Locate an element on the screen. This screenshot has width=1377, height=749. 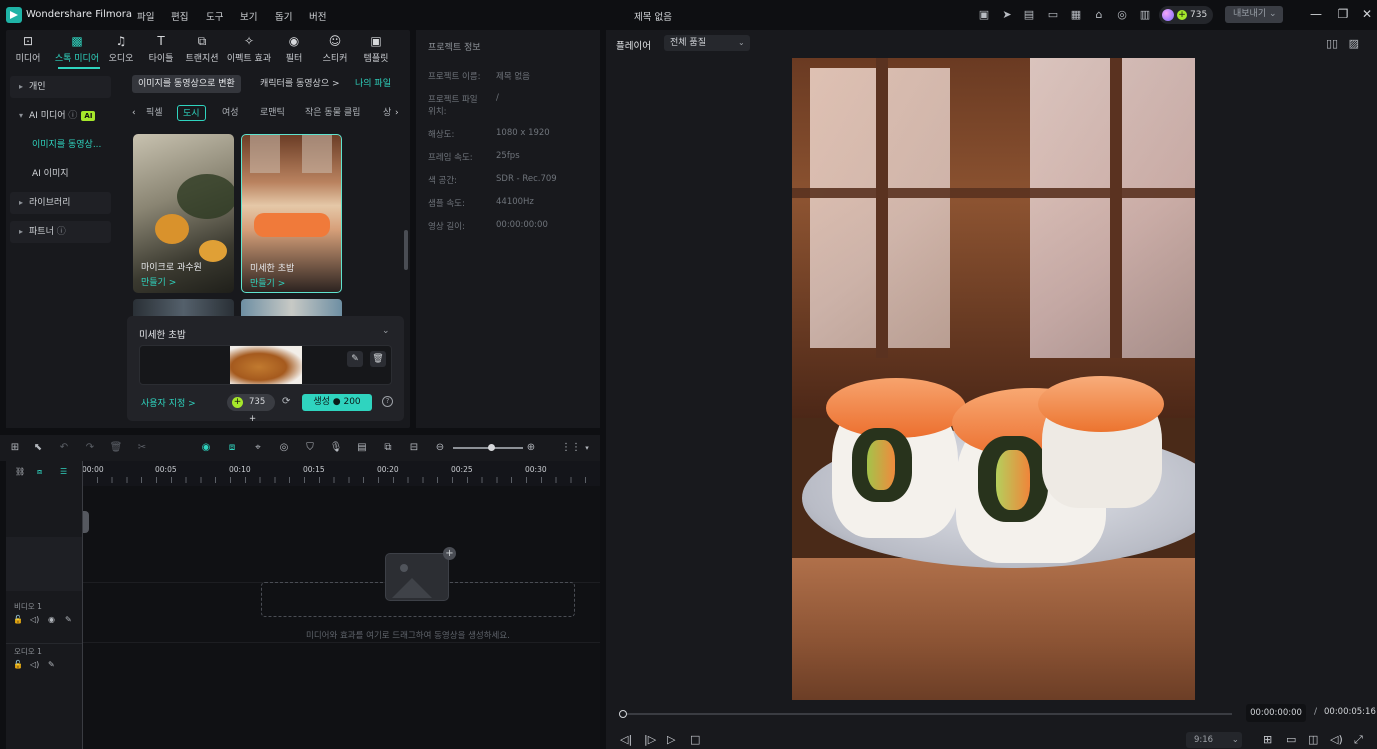
sidebar-item-ai-media: ▾ AI 미디어 ⓘ AI is located at coordinates (60, 116).